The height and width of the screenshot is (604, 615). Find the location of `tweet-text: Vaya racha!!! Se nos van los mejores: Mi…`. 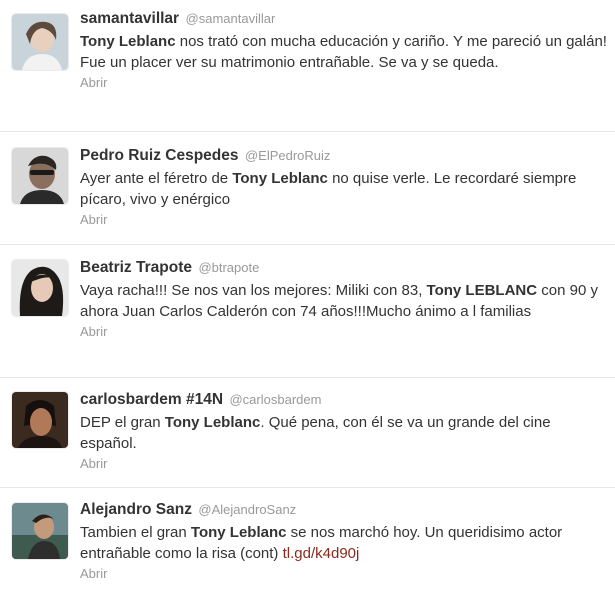

tweet-text: Vaya racha!!! Se nos van los mejores: Mi… is located at coordinates (344, 301).